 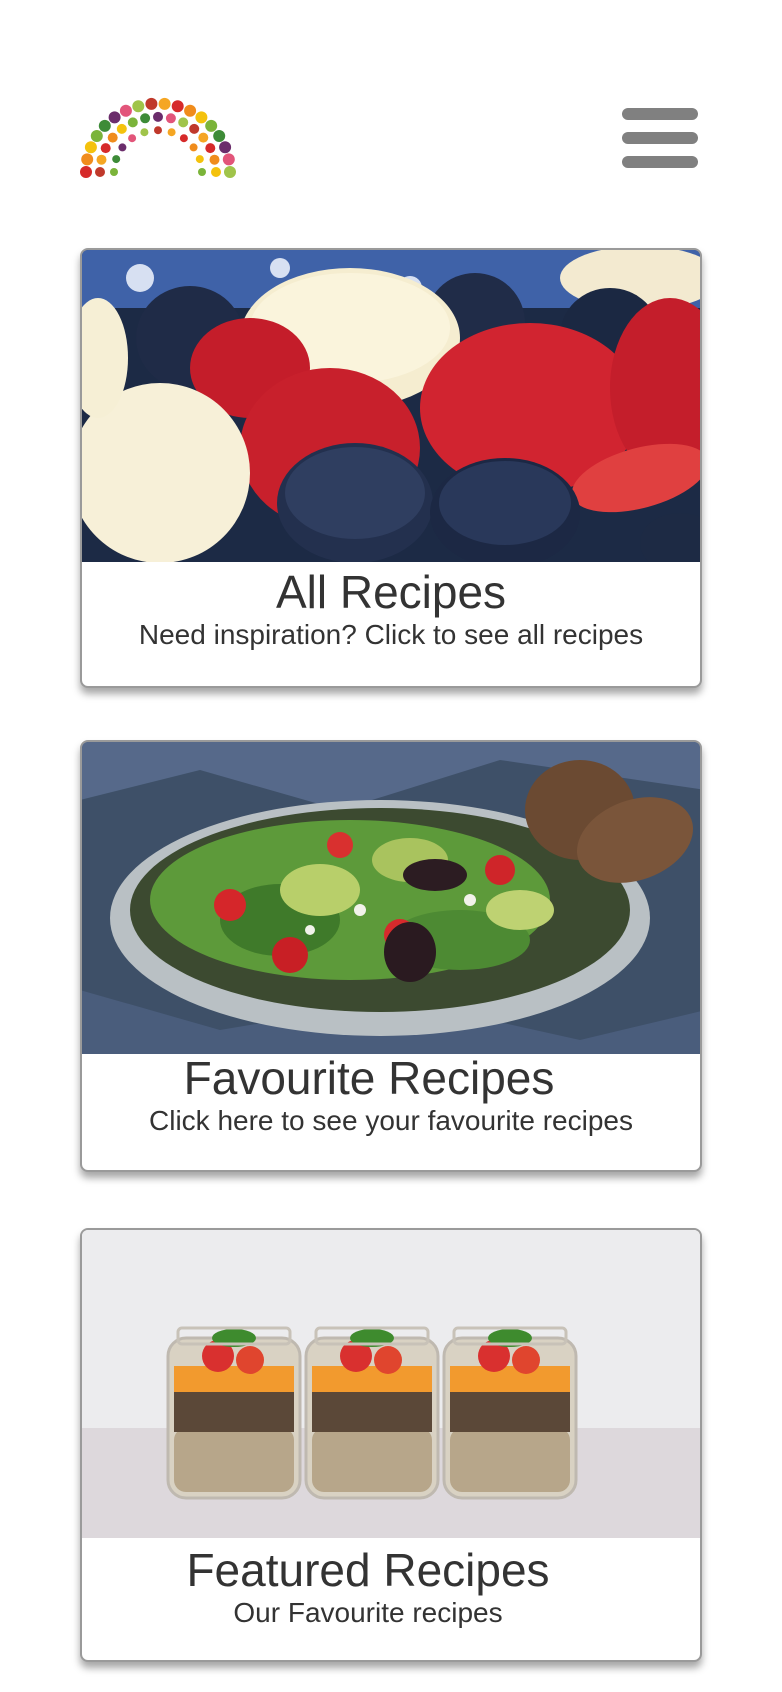 I want to click on mason-jar-meals-photo, so click(x=391, y=1384).